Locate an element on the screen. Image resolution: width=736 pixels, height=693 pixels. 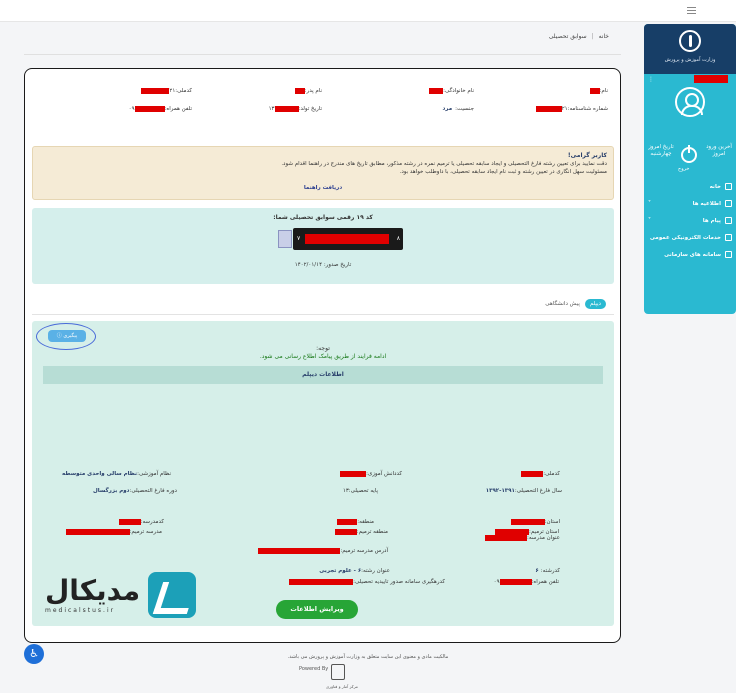
shenas-label: شماره شناسنامه: is located at coordinates (587, 109).